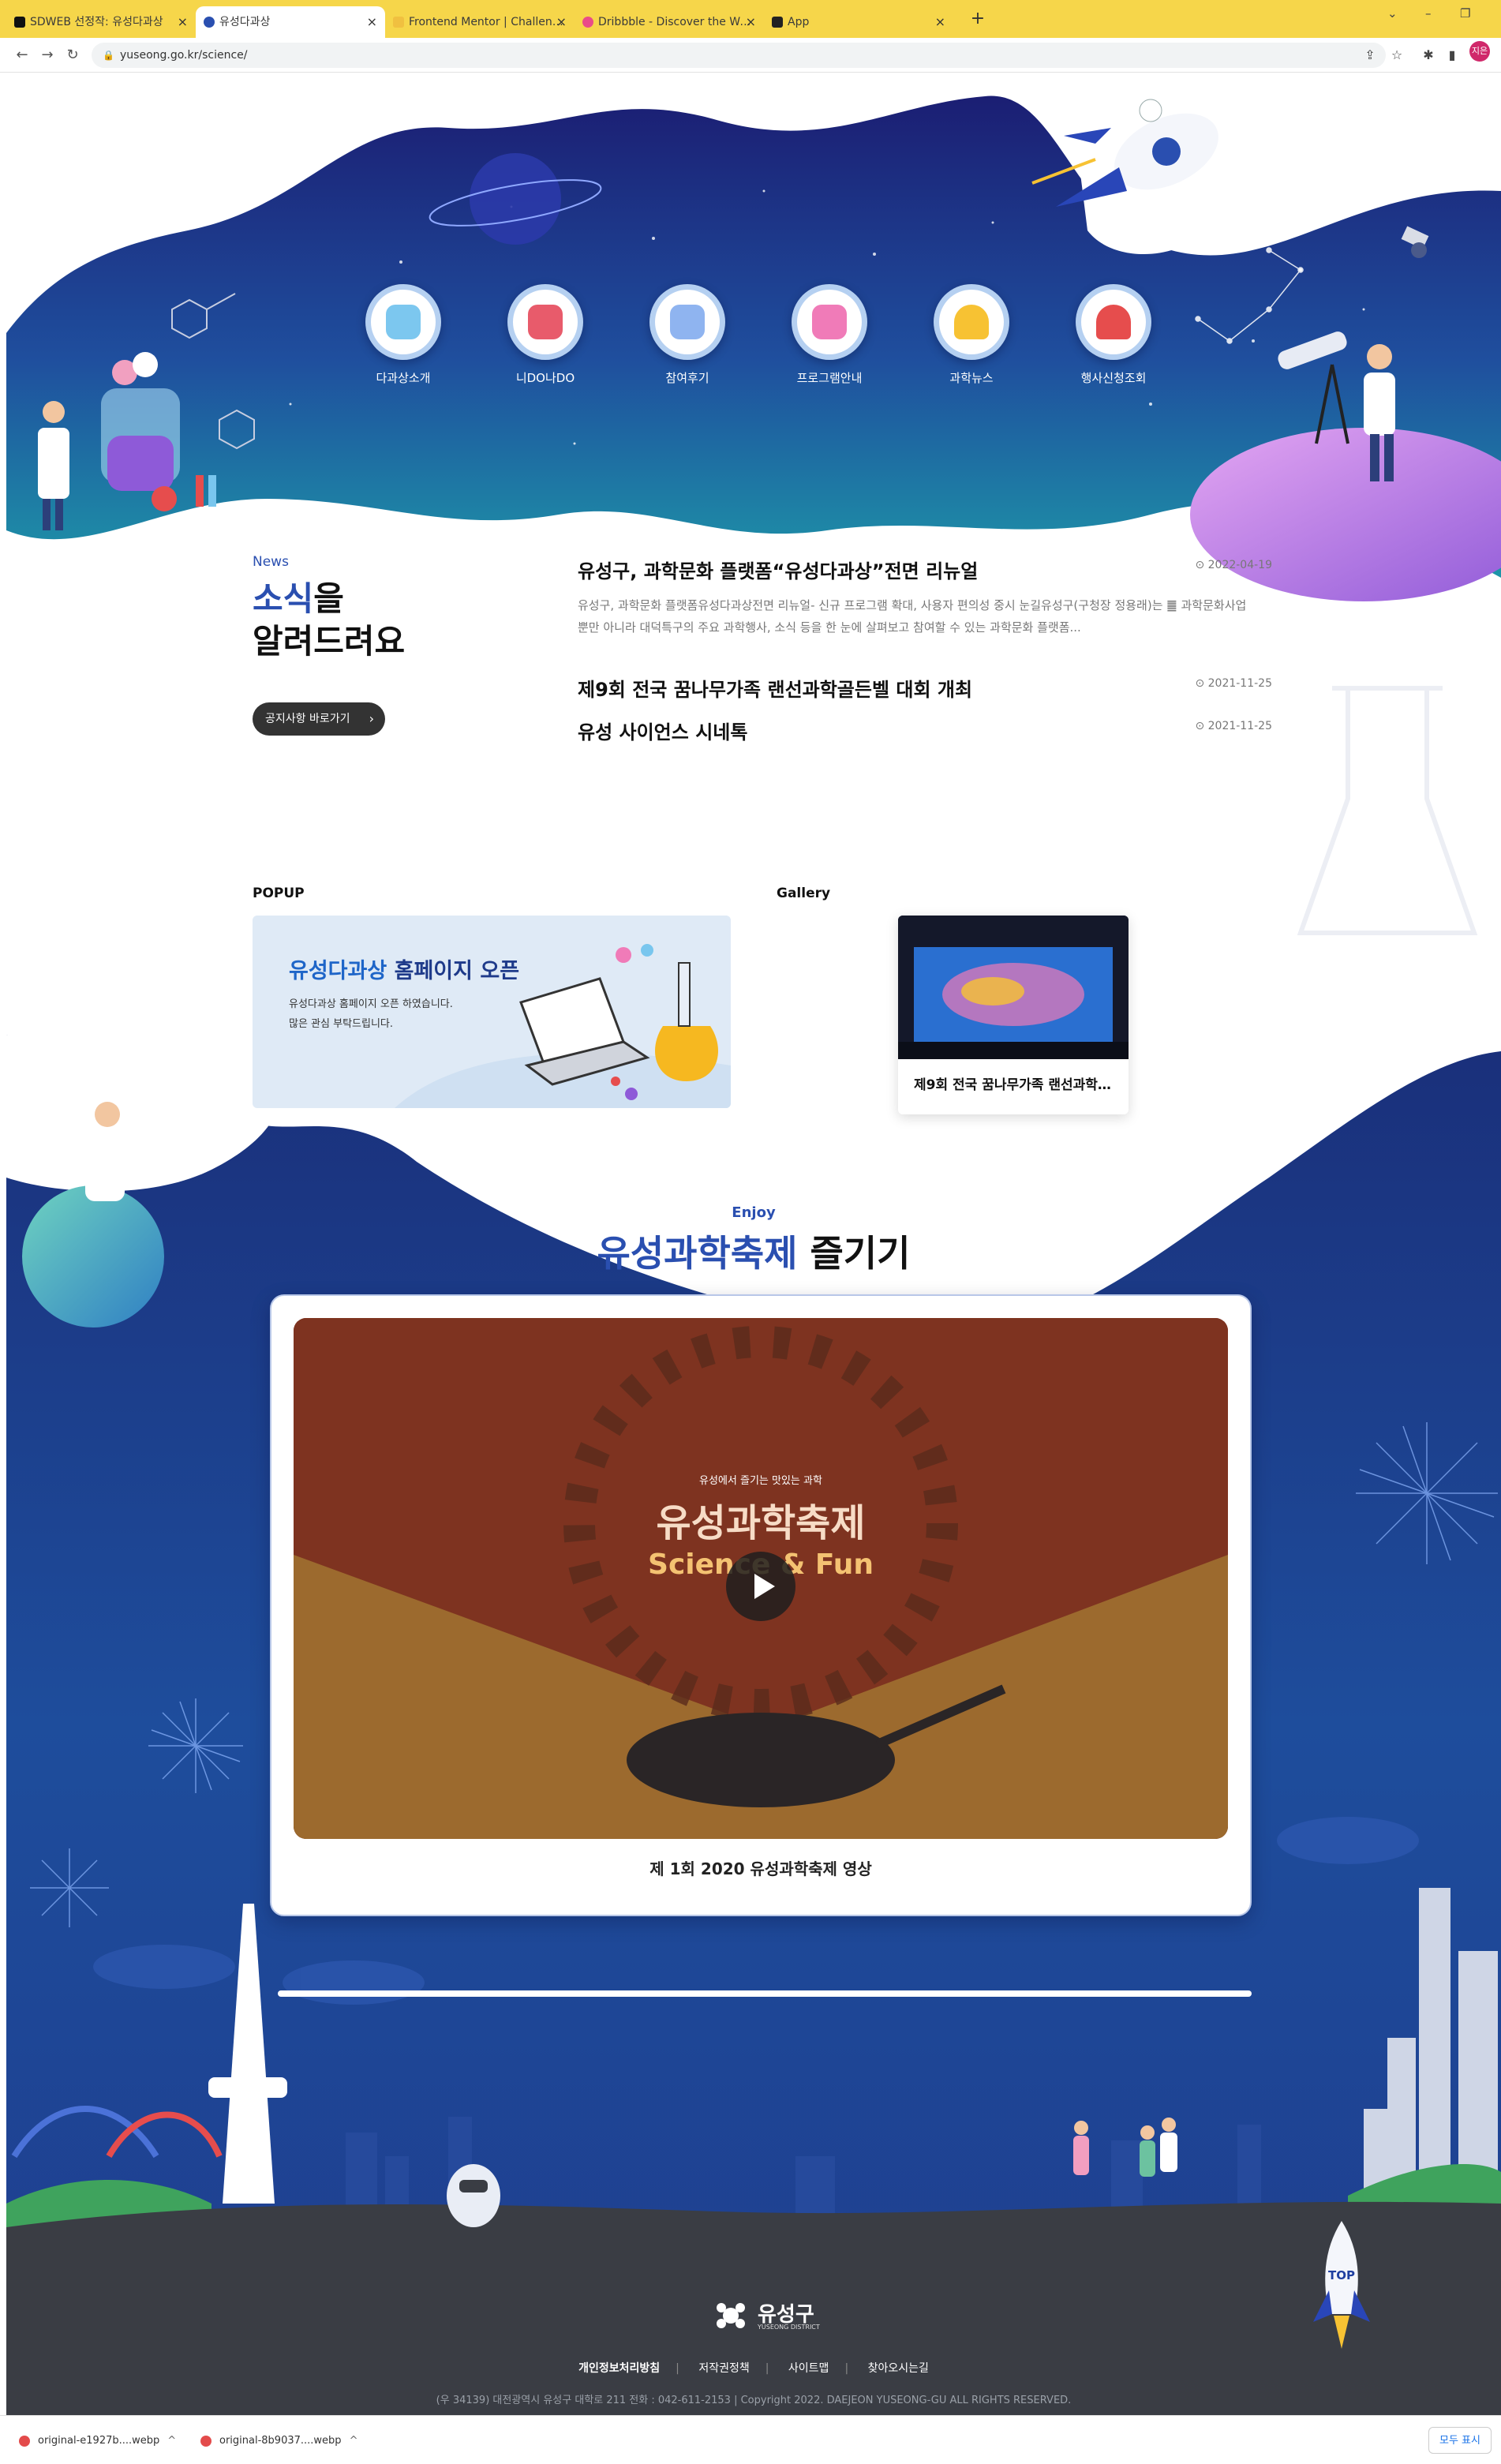  What do you see at coordinates (545, 335) in the screenshot?
I see `menu-item-nido: 니DO나DO` at bounding box center [545, 335].